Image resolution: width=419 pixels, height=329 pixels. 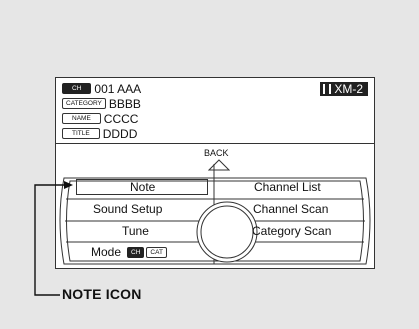 I want to click on callout-leader, so click(x=53, y=238).